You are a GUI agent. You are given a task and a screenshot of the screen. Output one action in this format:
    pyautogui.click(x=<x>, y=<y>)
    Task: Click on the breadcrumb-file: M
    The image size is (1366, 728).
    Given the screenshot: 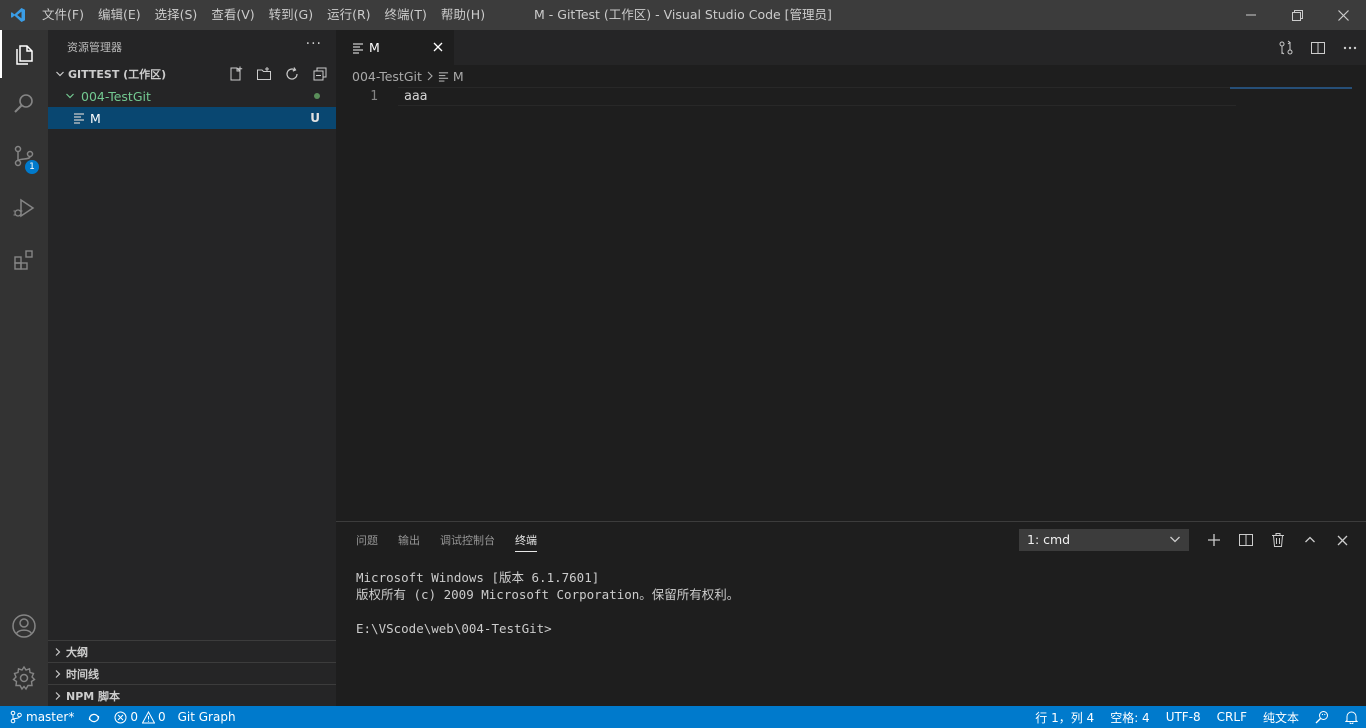 What is the action you would take?
    pyautogui.click(x=458, y=76)
    